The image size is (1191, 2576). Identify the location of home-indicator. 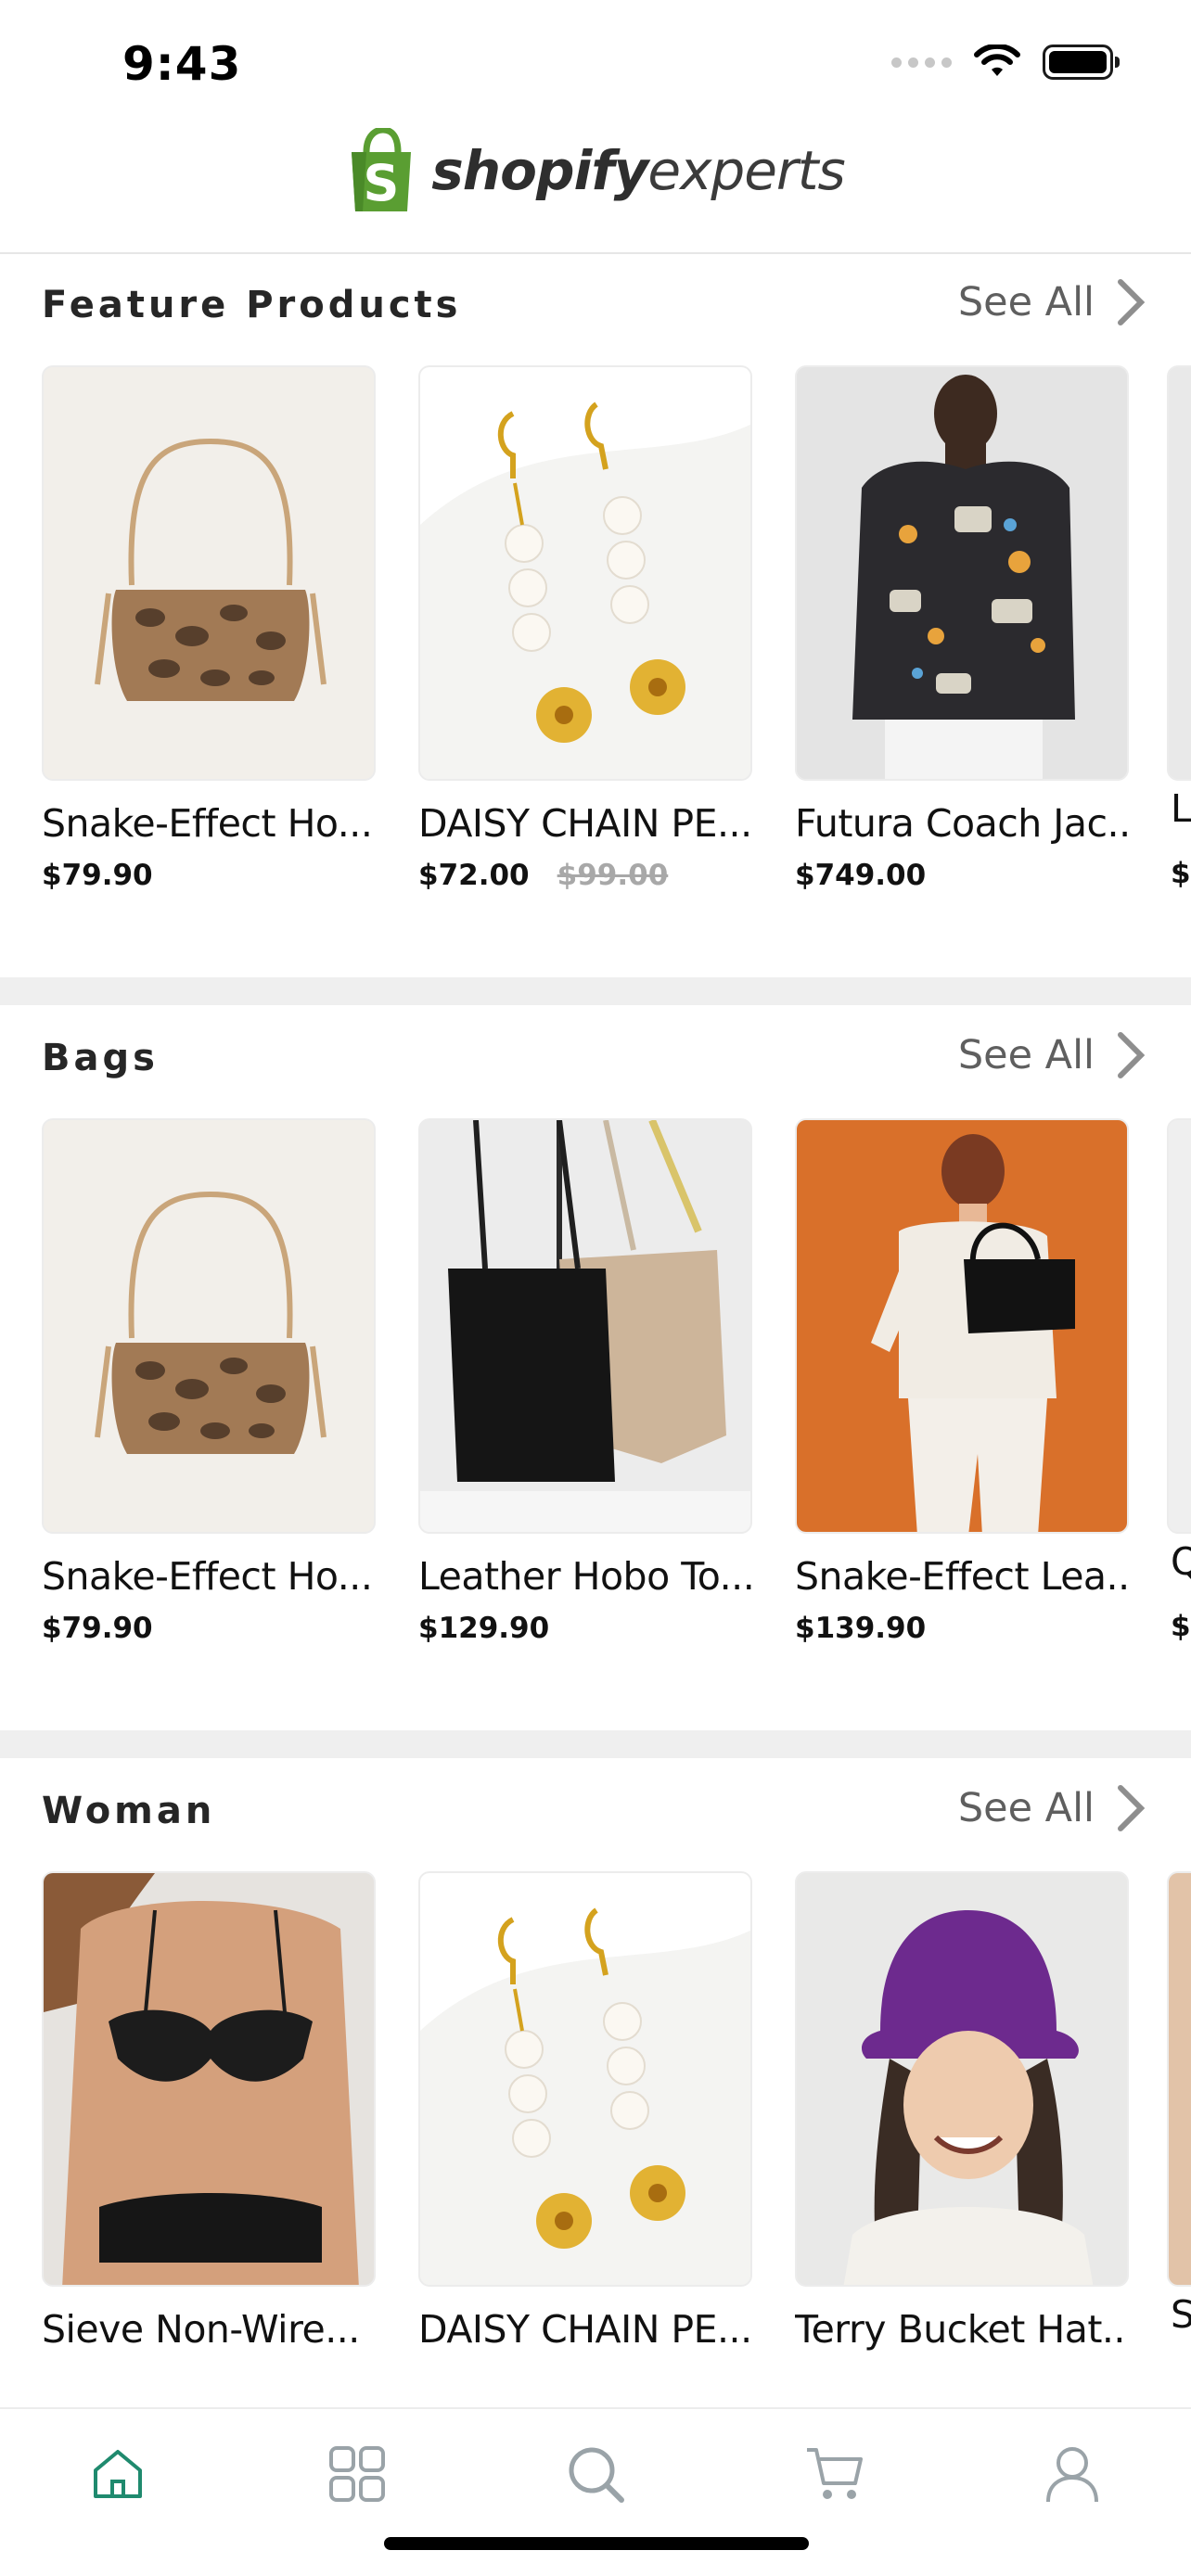
(597, 2543).